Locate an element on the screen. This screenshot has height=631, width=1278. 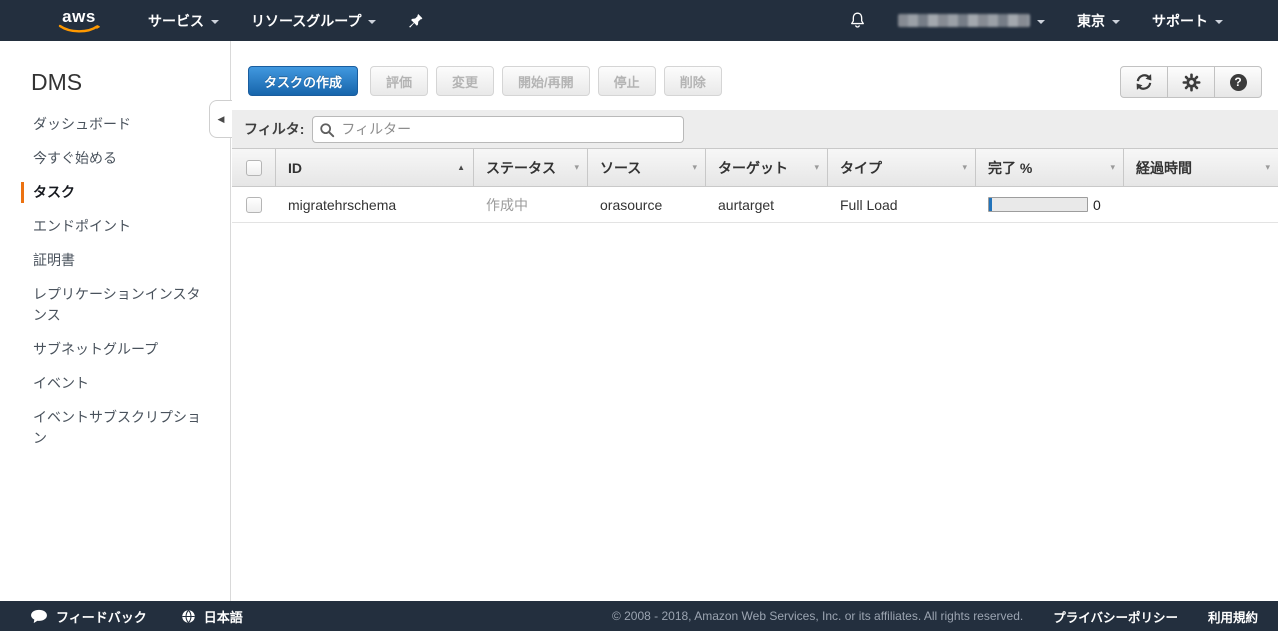
progress-bar-fill is located at coordinates (990, 204).